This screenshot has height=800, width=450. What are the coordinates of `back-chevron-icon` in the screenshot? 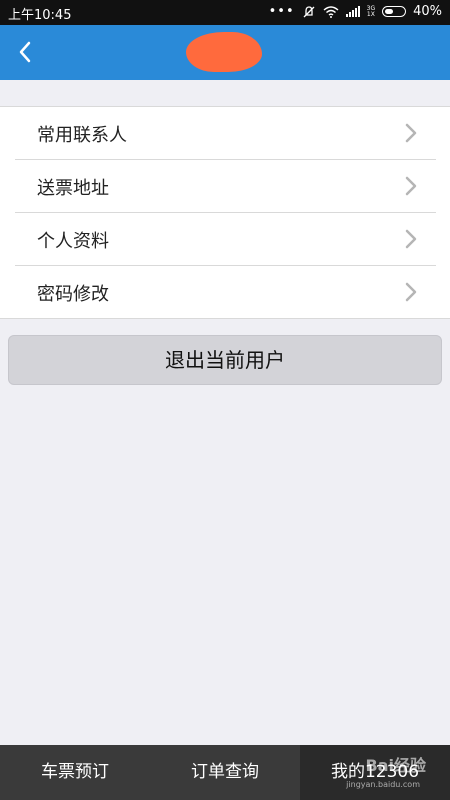 It's located at (27, 52).